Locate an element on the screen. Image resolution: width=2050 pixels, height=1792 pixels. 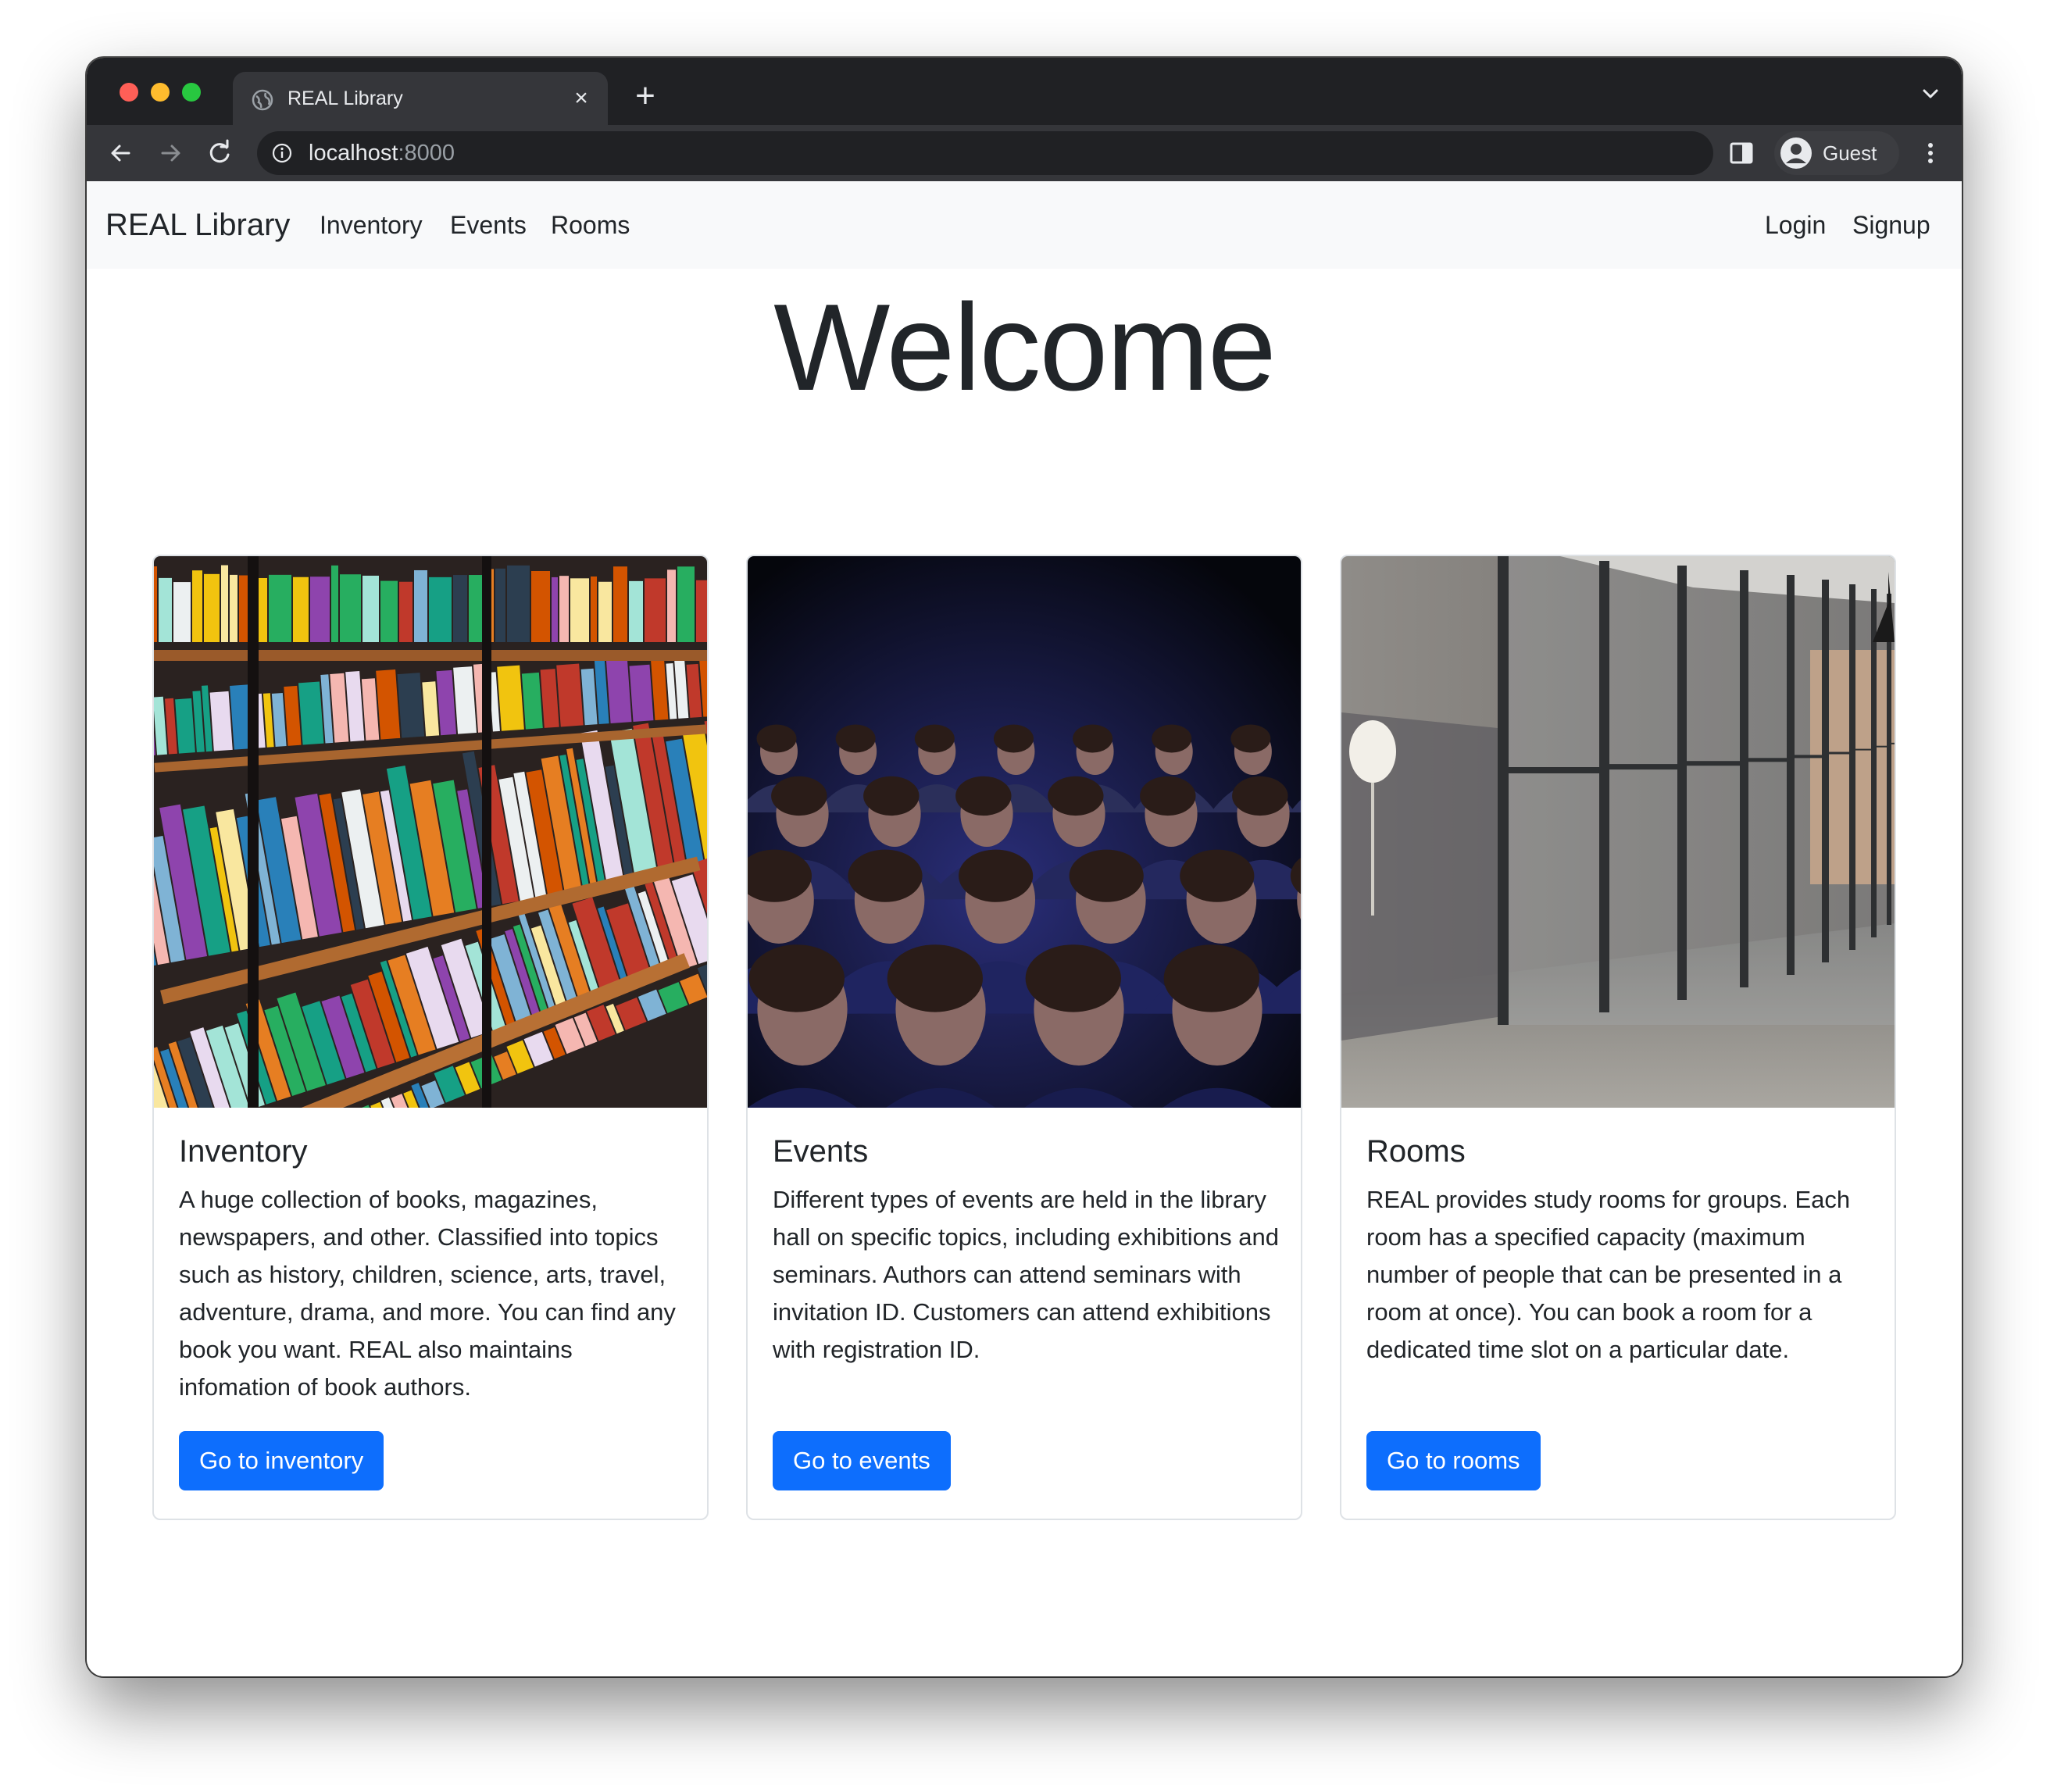
go-to-inventory-button: Go to inventory is located at coordinates (281, 1460).